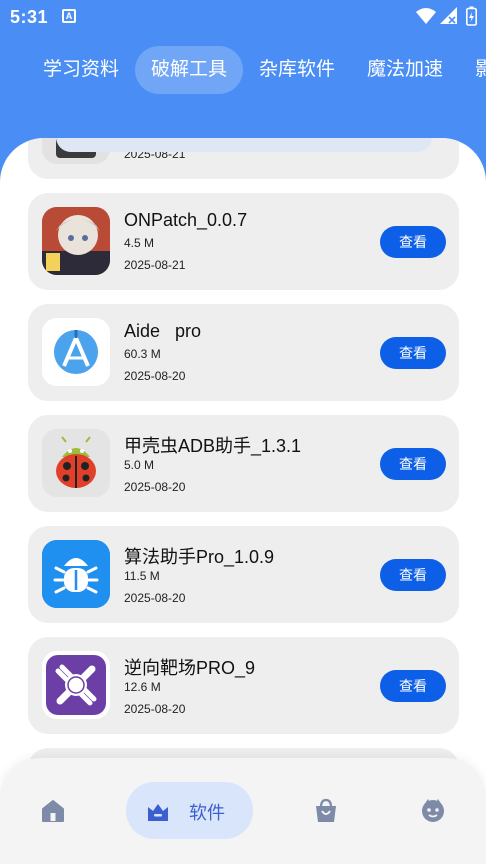  What do you see at coordinates (243, 685) in the screenshot?
I see `list-item: 逆向靶场PRO_9 12.6 M 2025-08-20 查看` at bounding box center [243, 685].